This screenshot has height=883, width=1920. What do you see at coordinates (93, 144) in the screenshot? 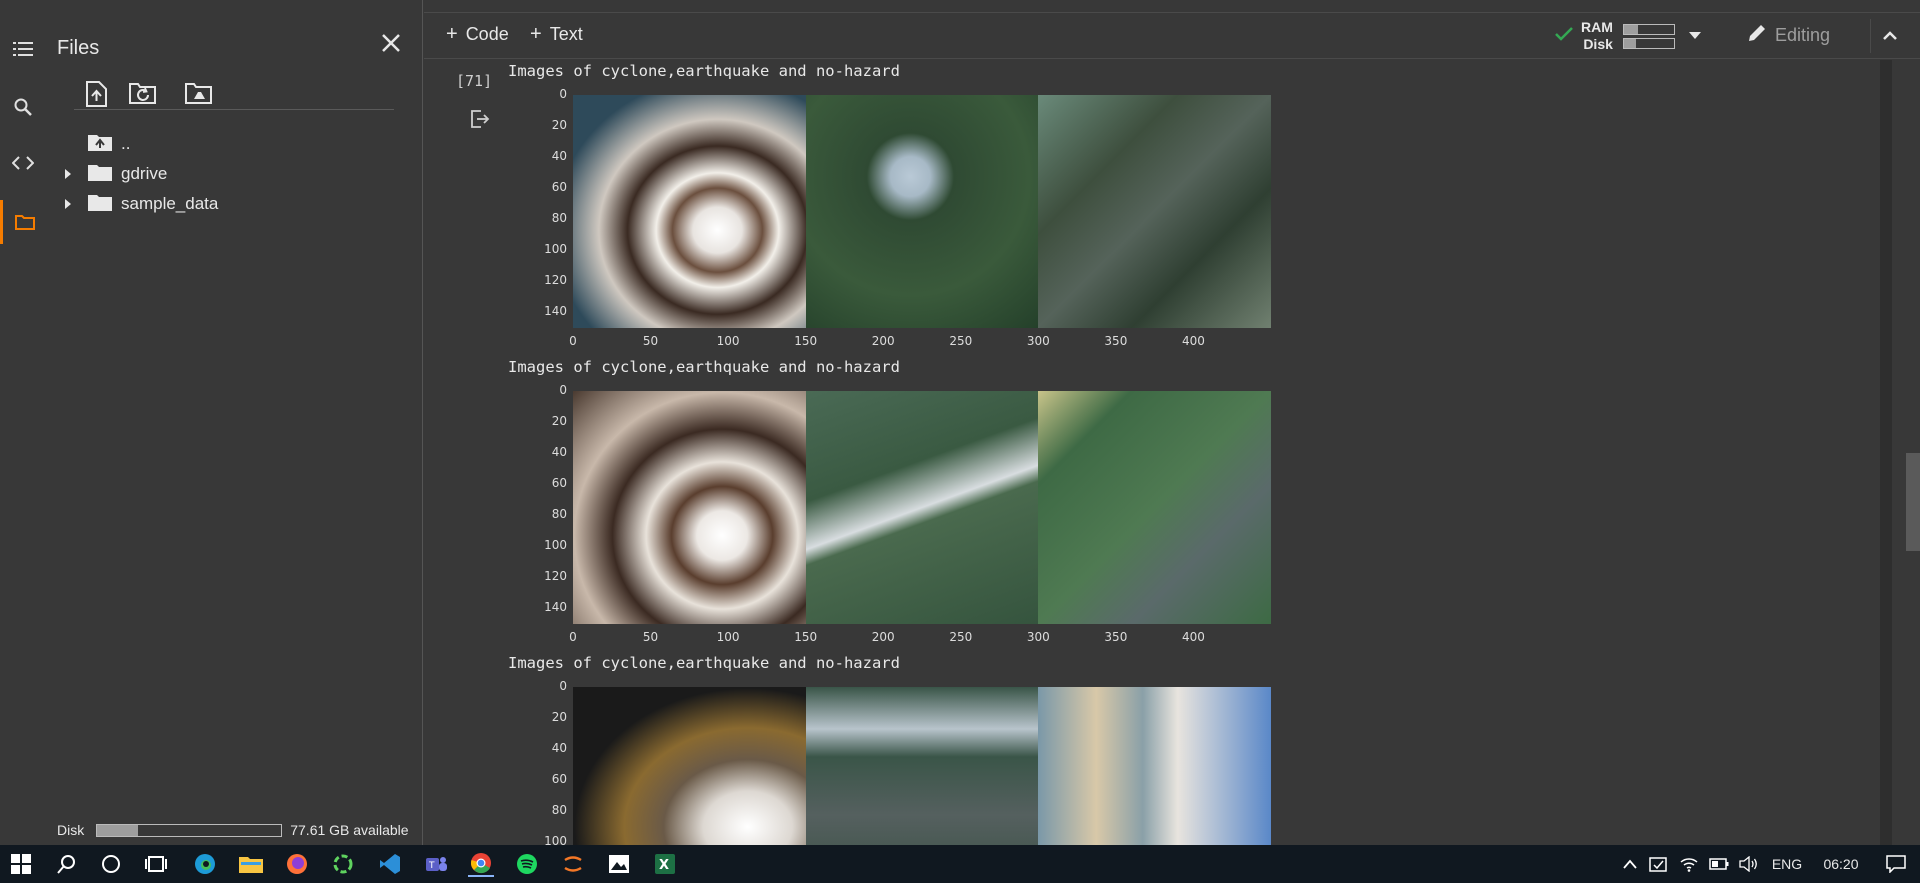
I see `list-item: ..` at bounding box center [93, 144].